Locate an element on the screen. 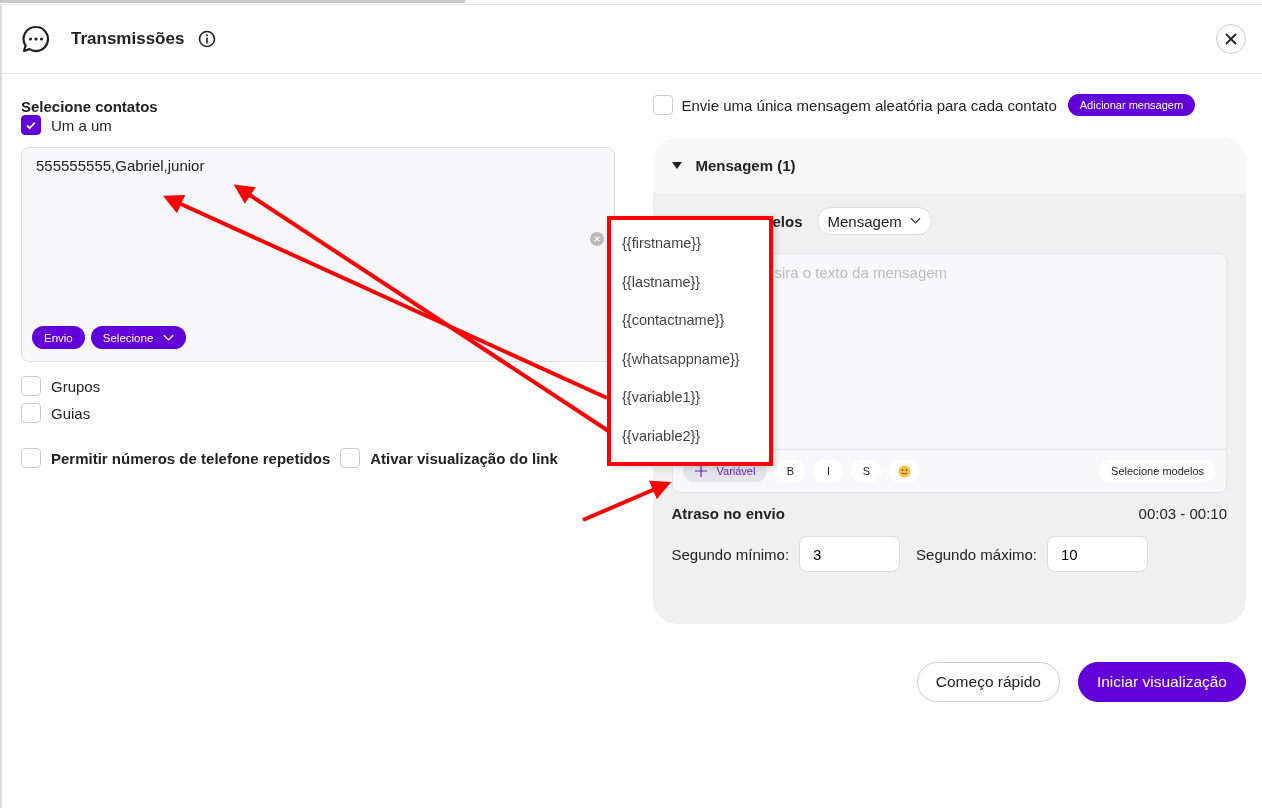 The height and width of the screenshot is (808, 1262). checkbox-label: Um a um is located at coordinates (81, 125).